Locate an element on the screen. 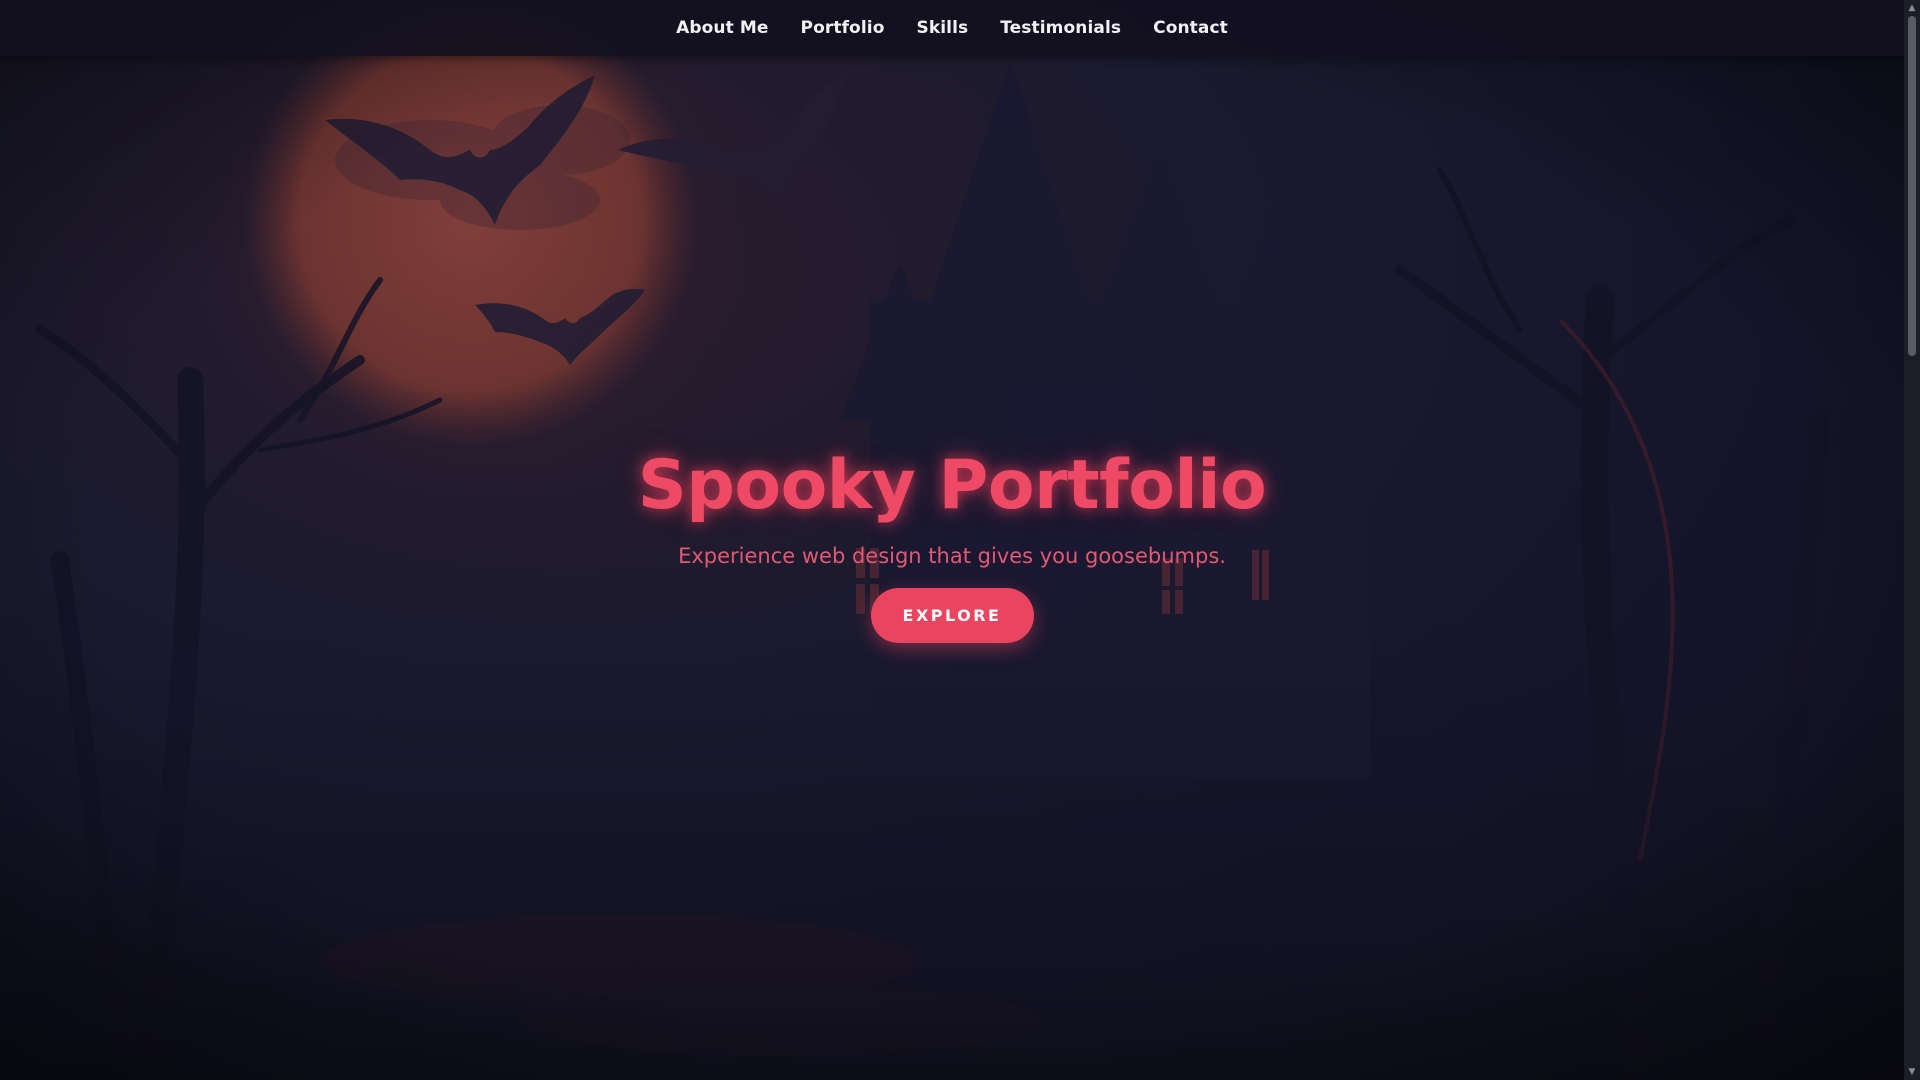  scroll-down-arrow-icon: ▼ is located at coordinates (1912, 1072).